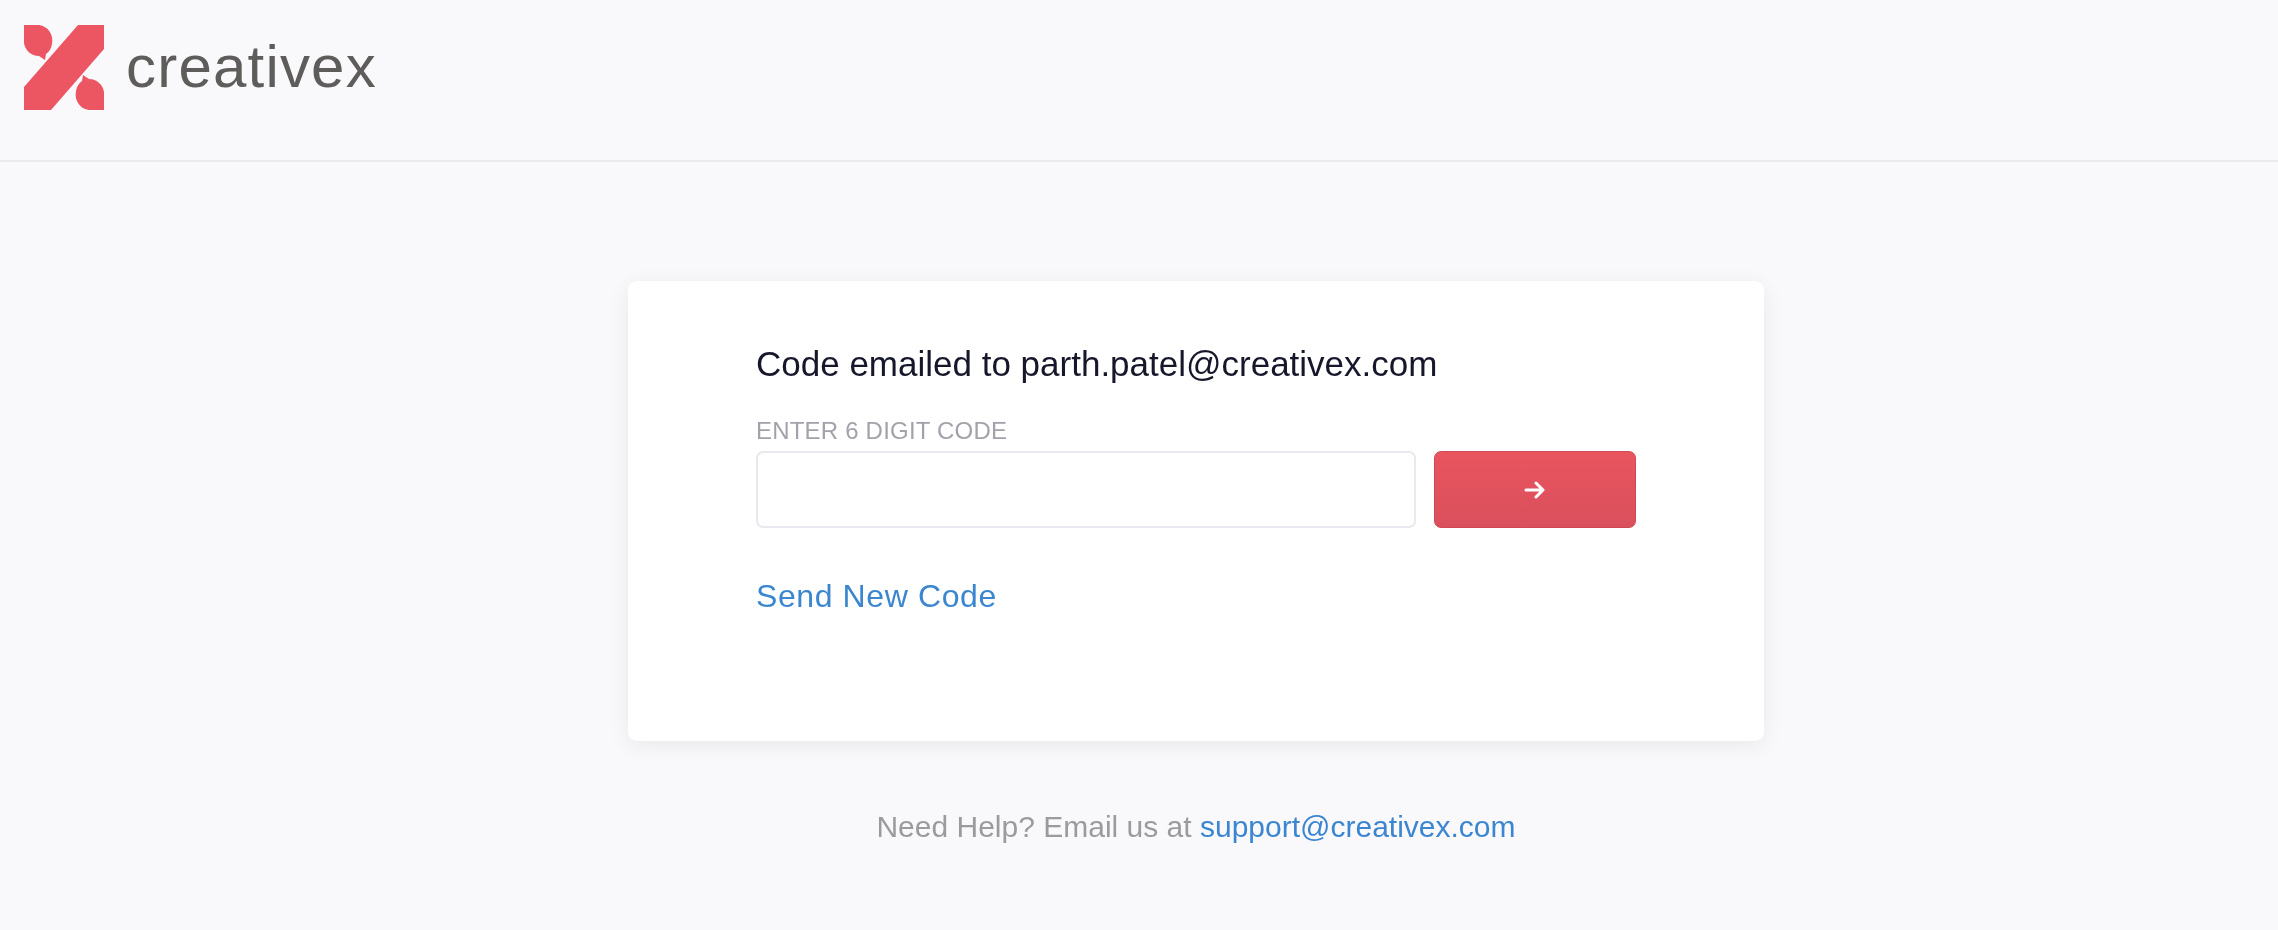 The width and height of the screenshot is (2278, 930). I want to click on logo-wordmark: creativex, so click(251, 67).